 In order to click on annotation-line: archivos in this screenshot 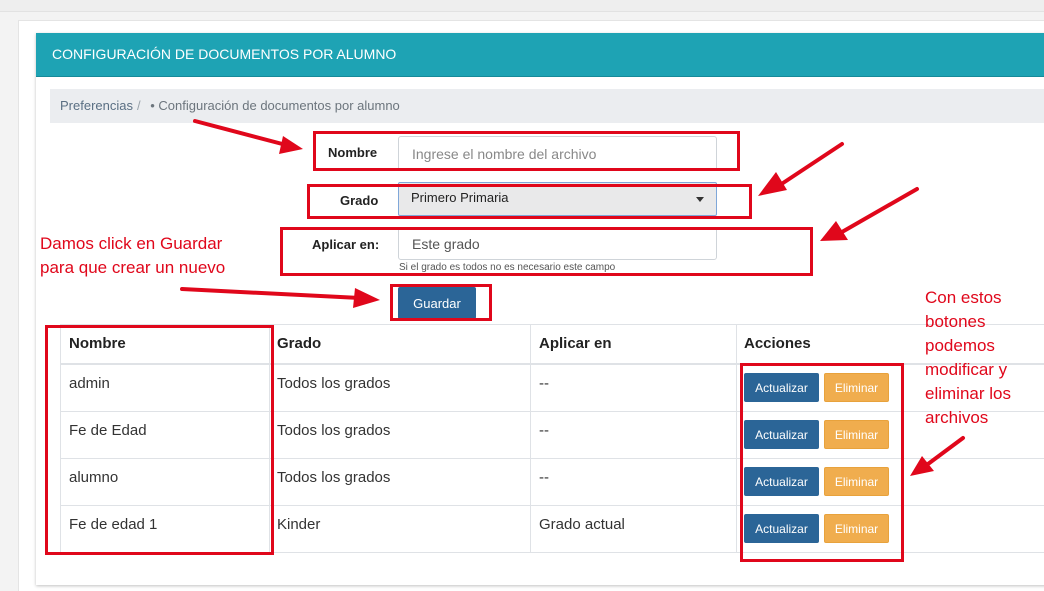, I will do `click(957, 417)`.